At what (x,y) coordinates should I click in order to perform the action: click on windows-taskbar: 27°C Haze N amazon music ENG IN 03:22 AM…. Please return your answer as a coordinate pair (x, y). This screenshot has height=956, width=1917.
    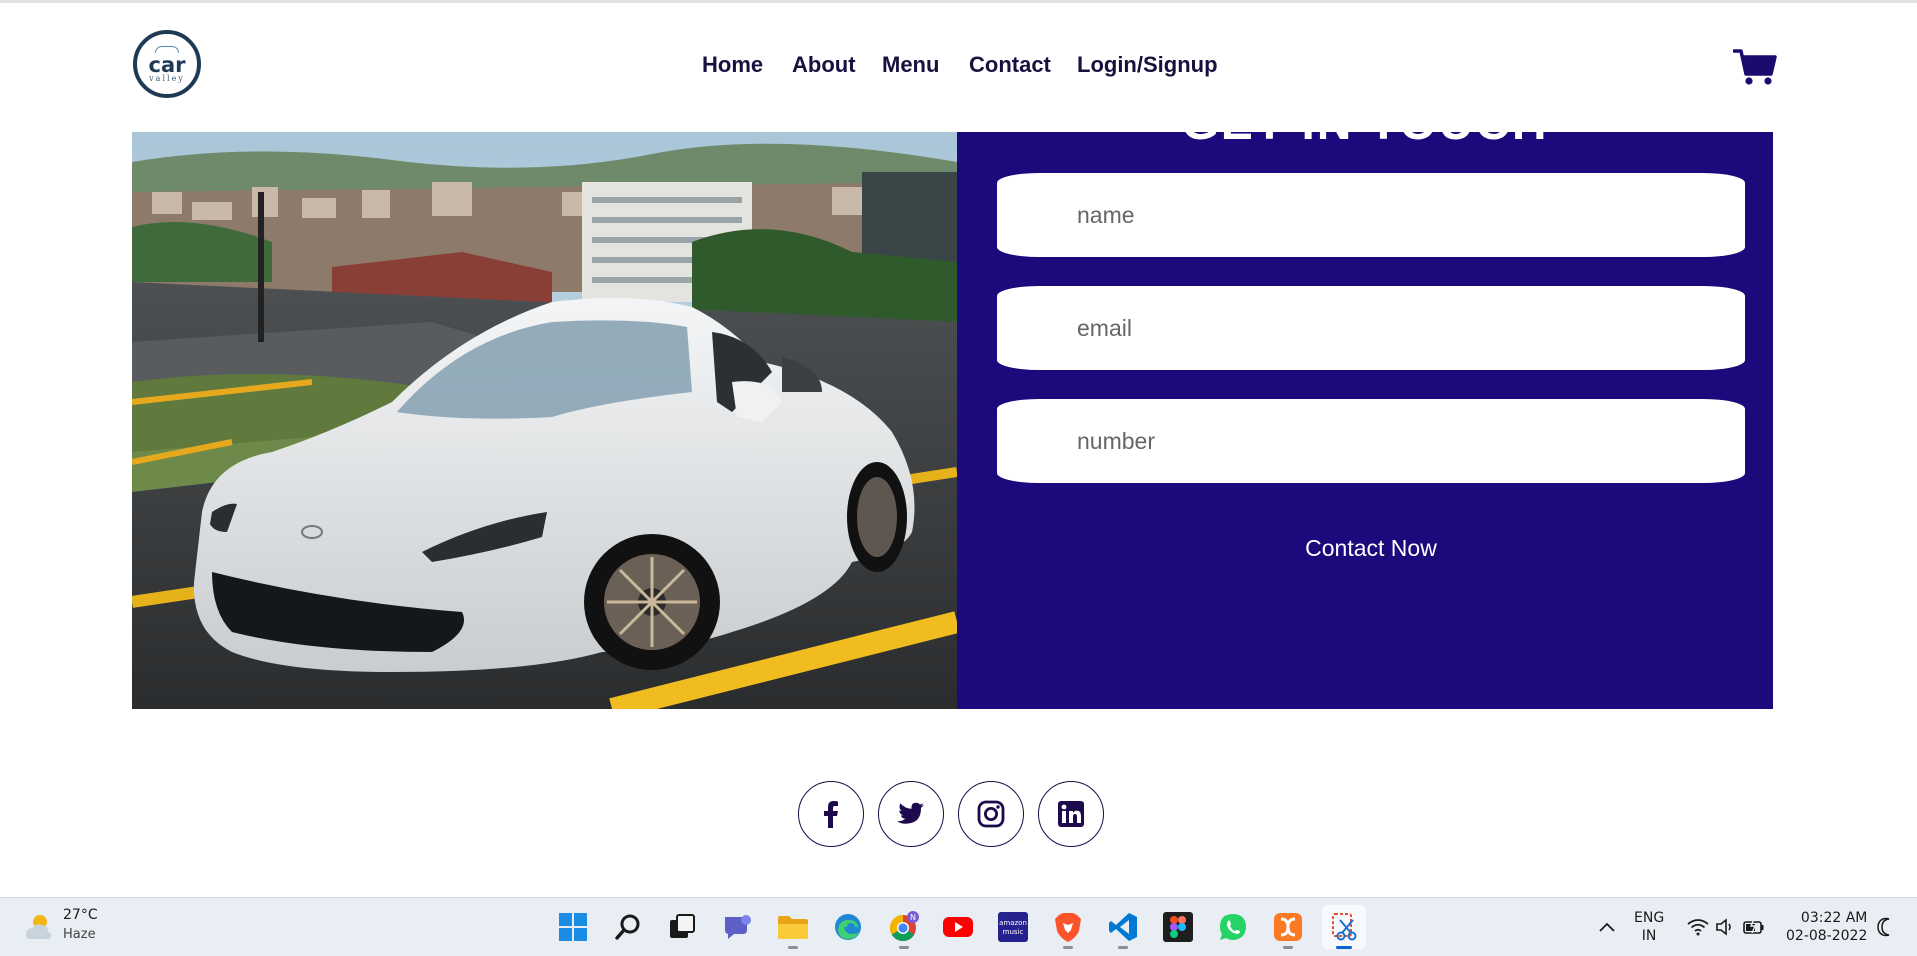
    Looking at the image, I should click on (958, 926).